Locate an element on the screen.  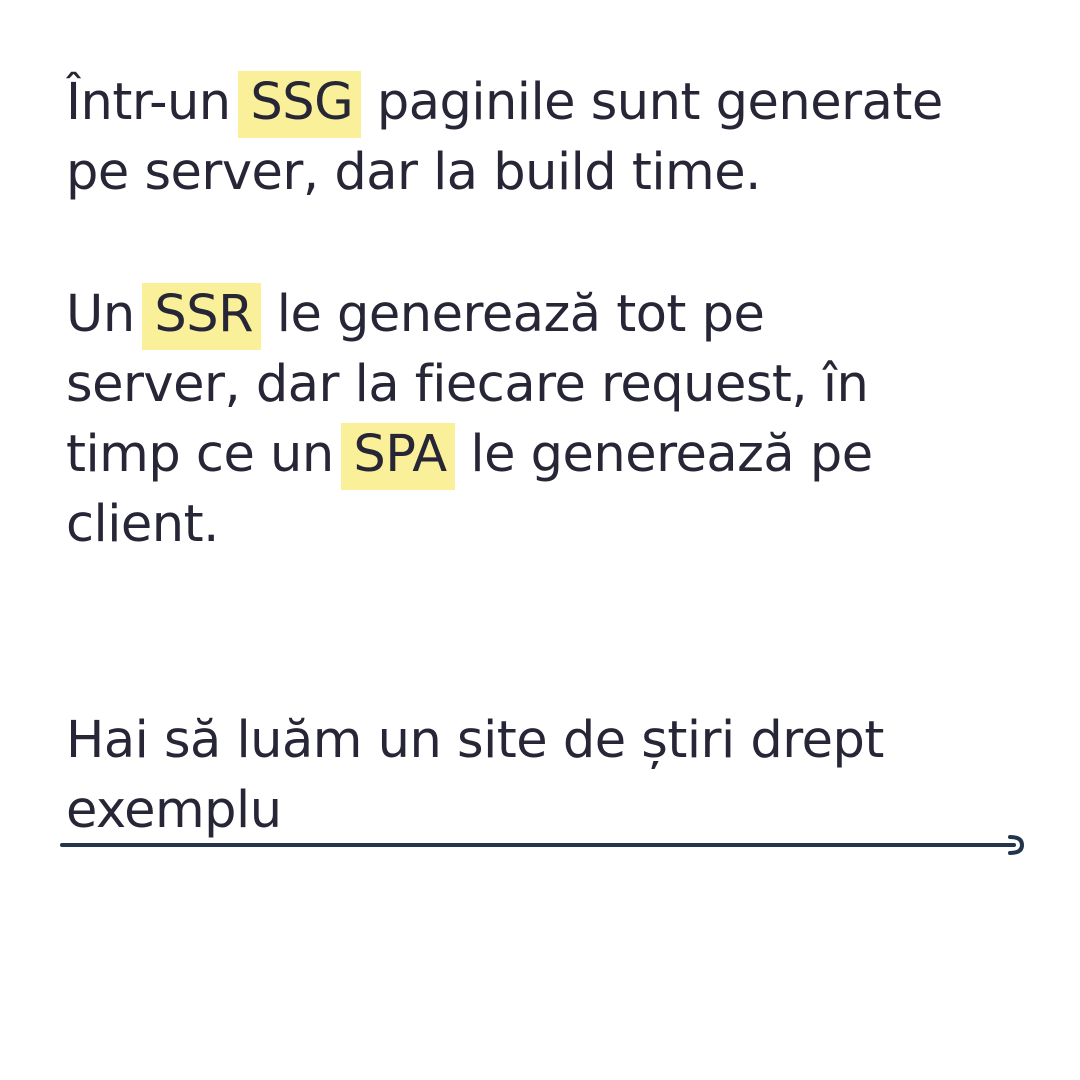
spa-text-pre: timp ce un is located at coordinates (208, 454).